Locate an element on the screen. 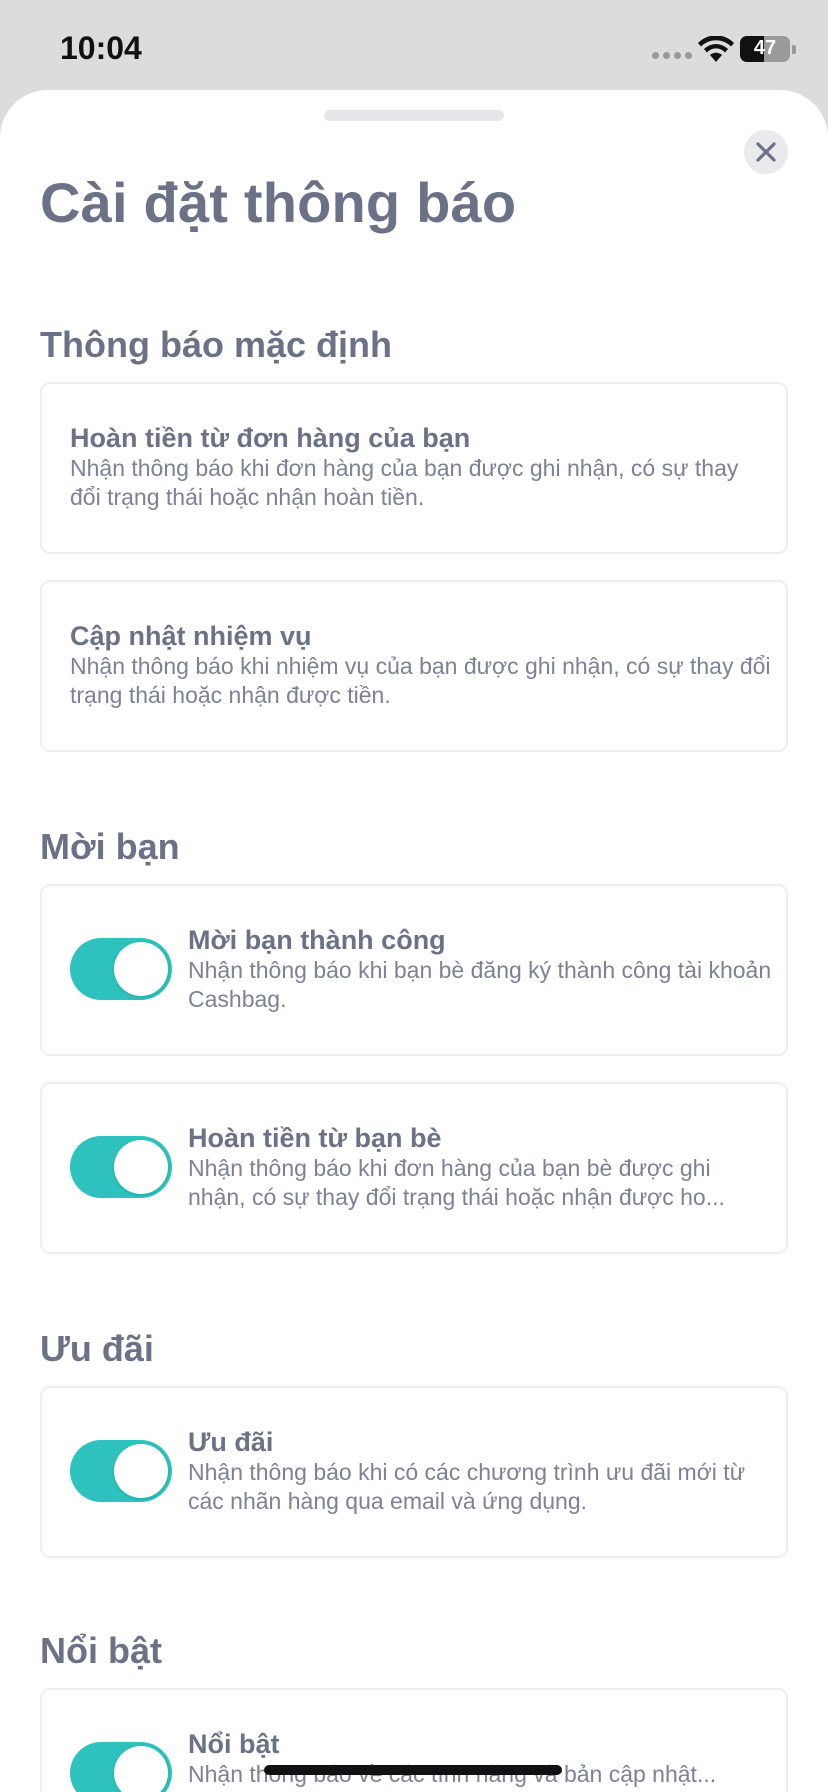 Image resolution: width=828 pixels, height=1792 pixels. setting-title: Cập nhật nhiệm vụ is located at coordinates (191, 636).